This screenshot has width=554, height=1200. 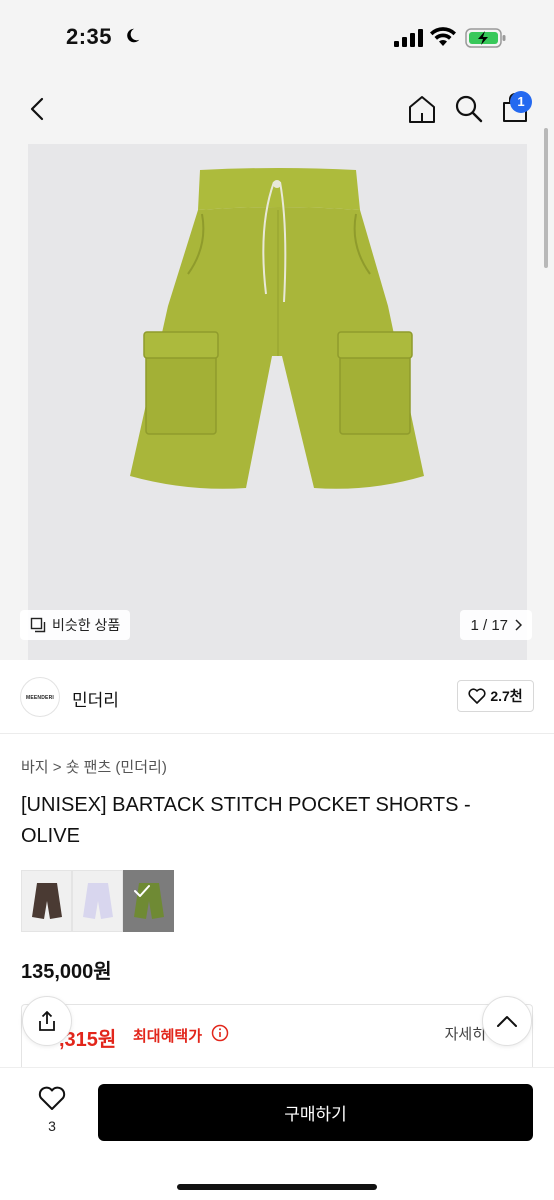 I want to click on shorts-image, so click(x=277, y=328).